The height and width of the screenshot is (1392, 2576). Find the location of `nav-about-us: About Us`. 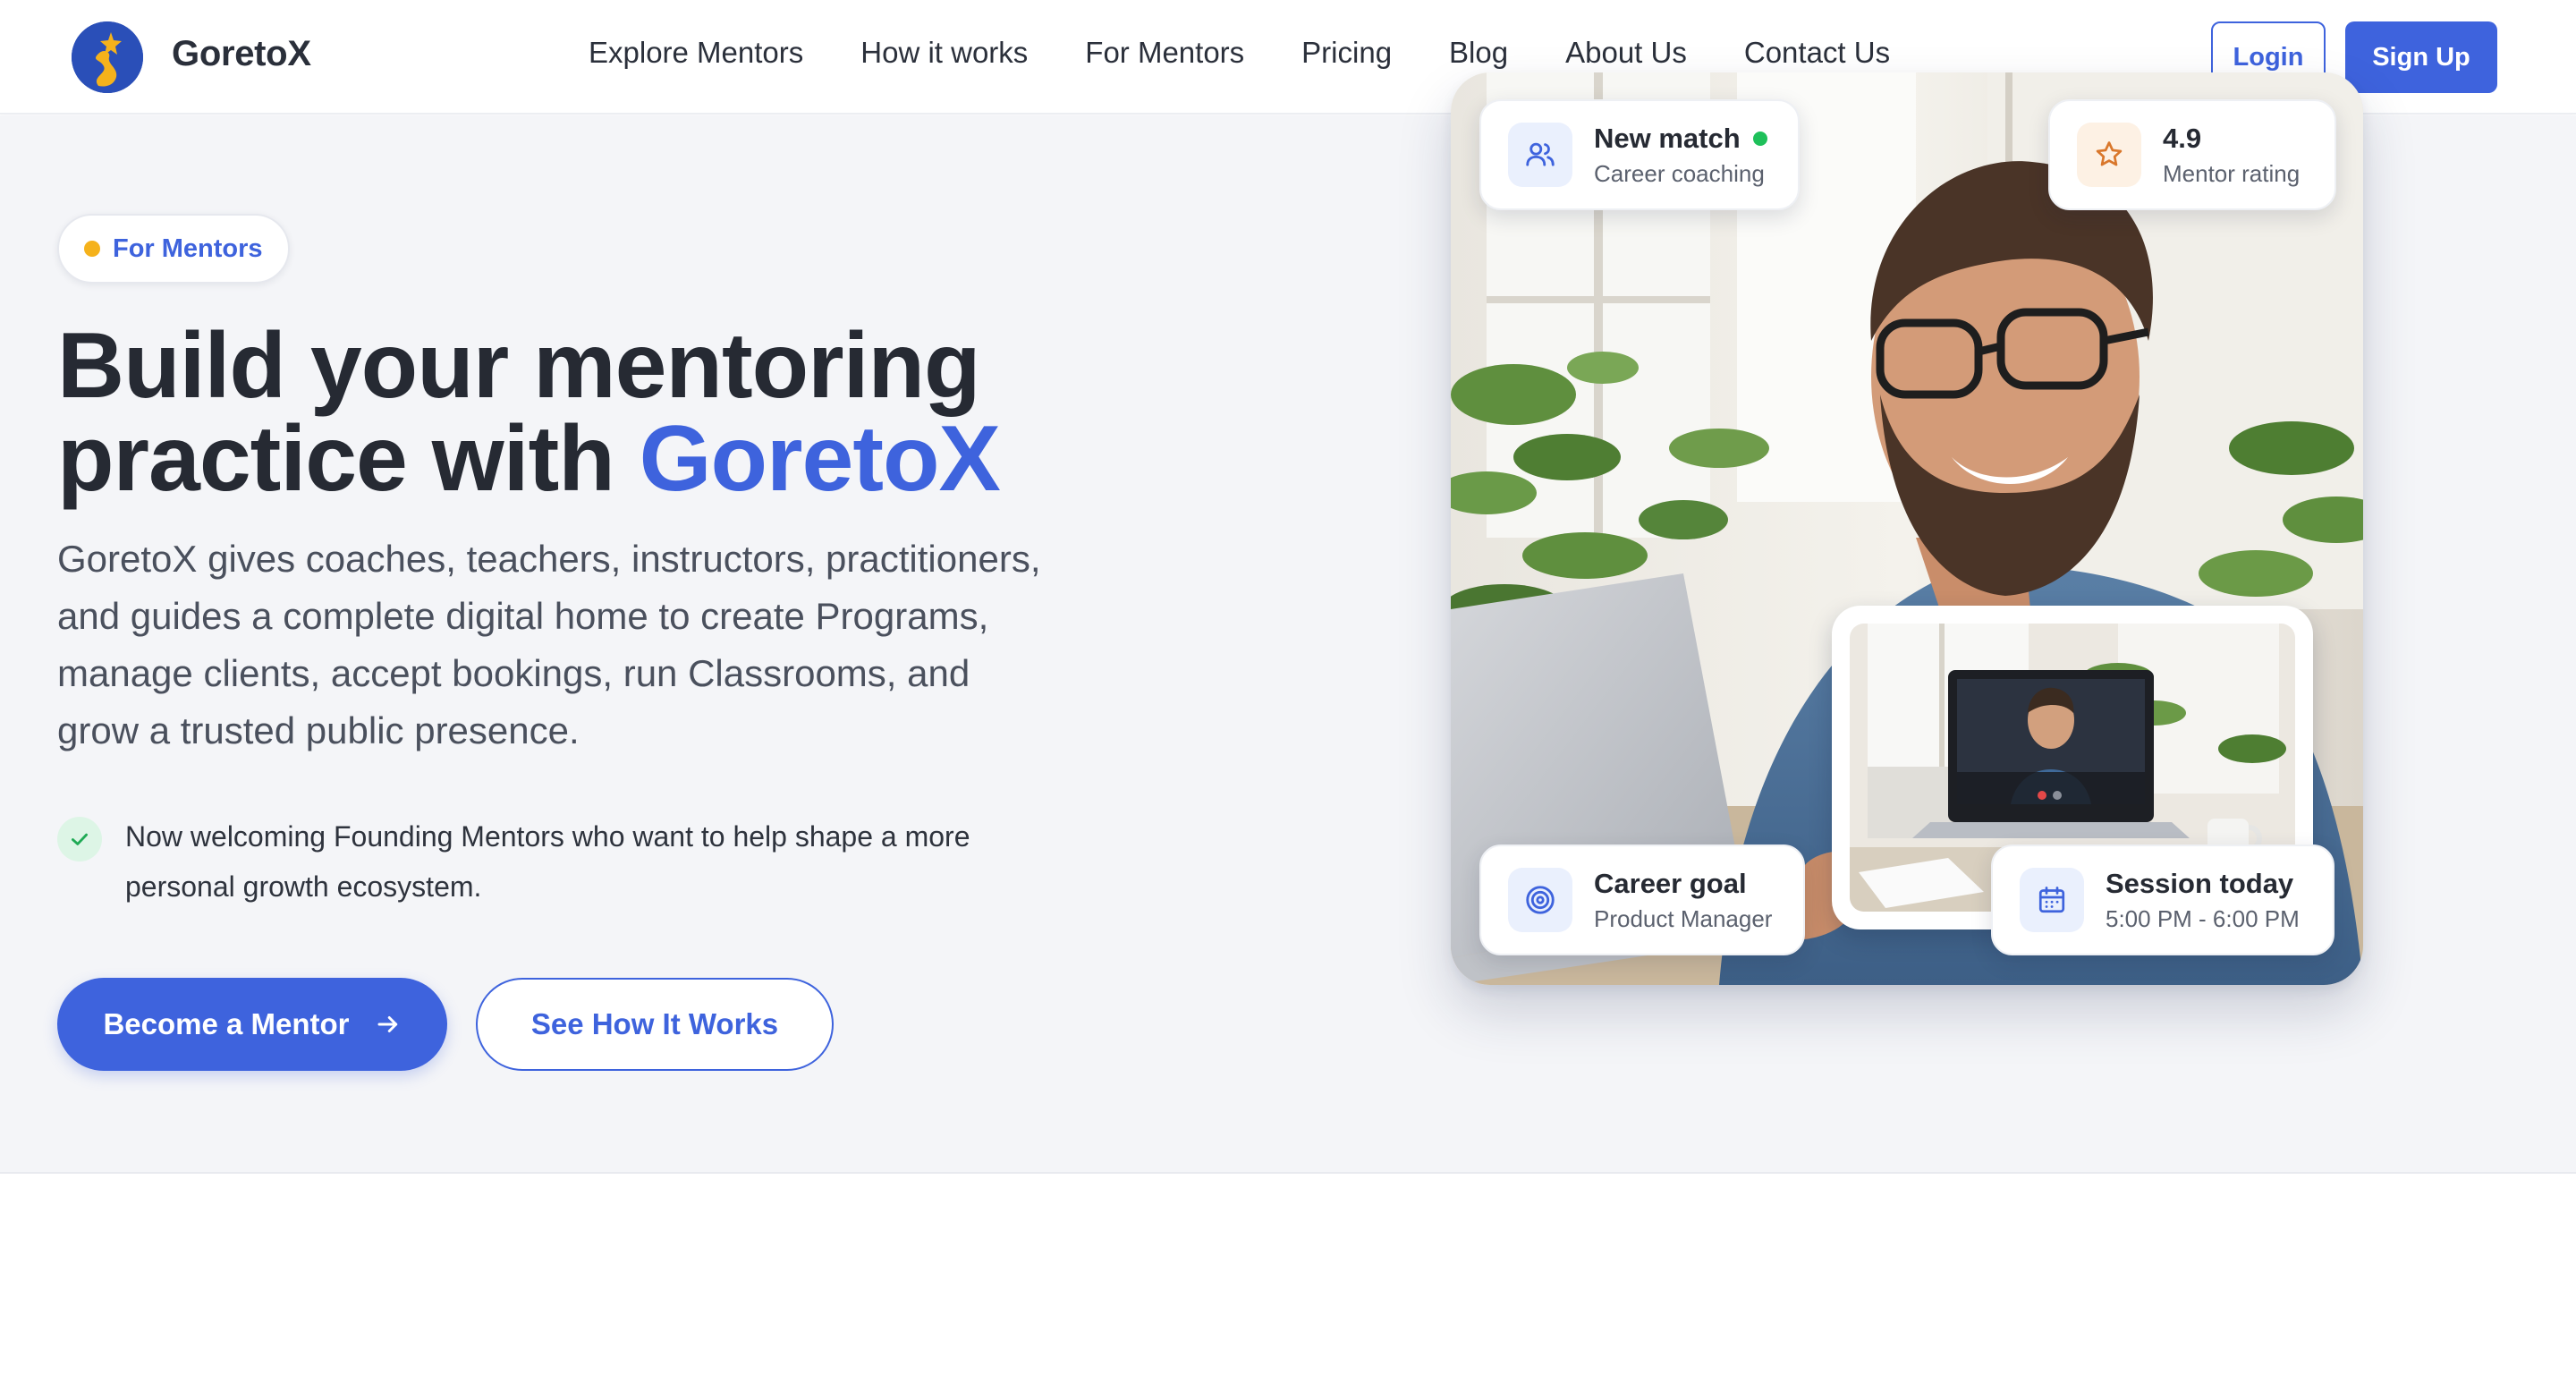

nav-about-us: About Us is located at coordinates (1626, 53).